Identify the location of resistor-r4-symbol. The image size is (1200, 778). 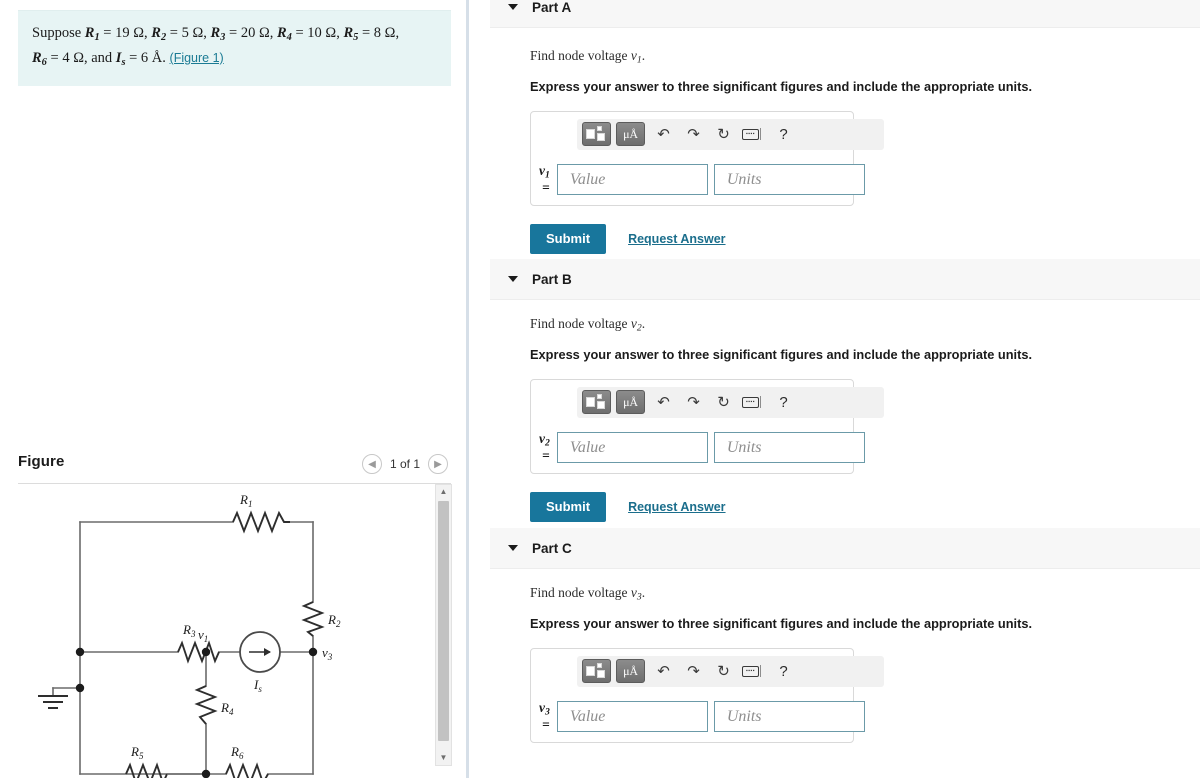
(206, 705).